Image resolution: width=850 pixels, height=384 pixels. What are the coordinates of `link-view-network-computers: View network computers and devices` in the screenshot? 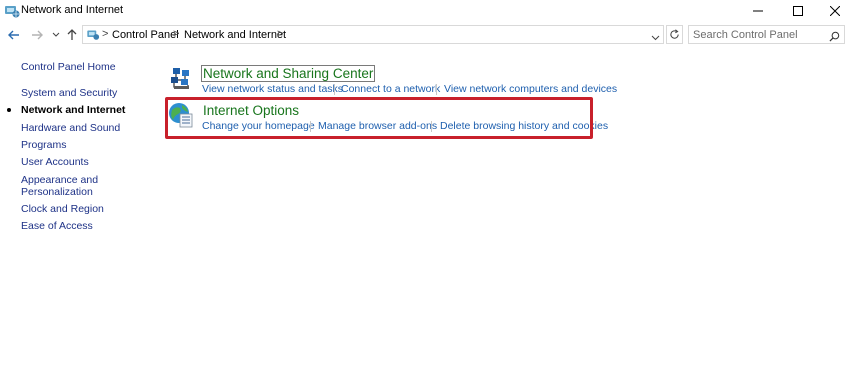 It's located at (530, 89).